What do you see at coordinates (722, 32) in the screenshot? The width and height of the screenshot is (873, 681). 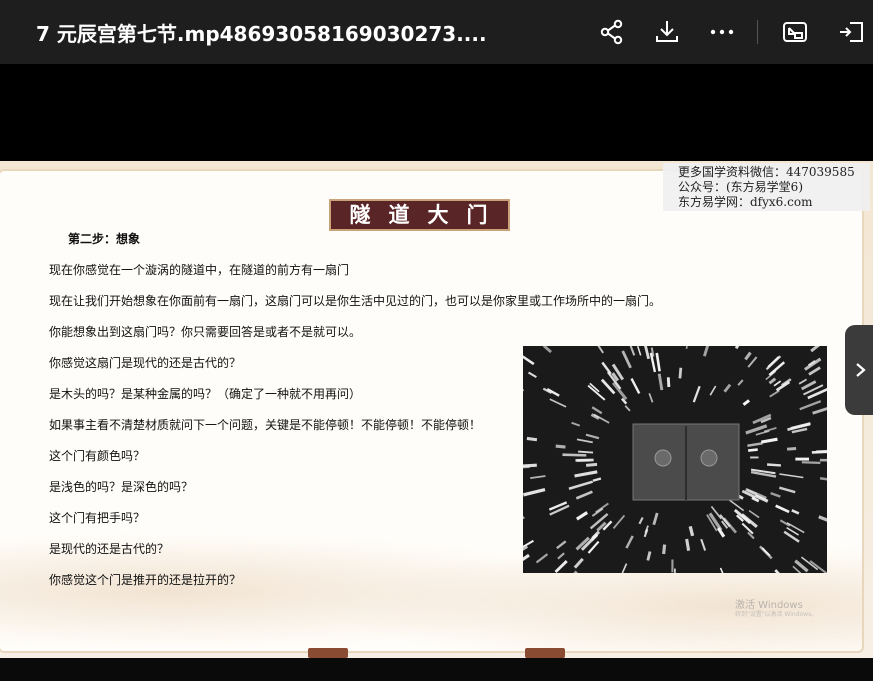 I see `more-icon` at bounding box center [722, 32].